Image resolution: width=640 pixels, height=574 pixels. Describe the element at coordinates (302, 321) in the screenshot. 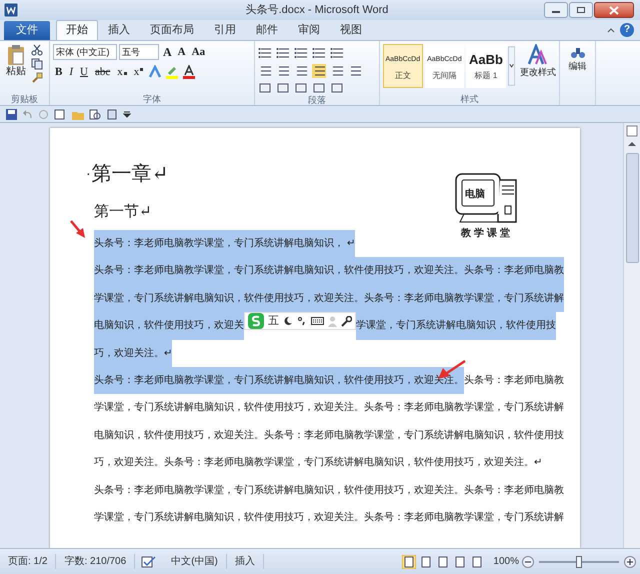

I see `punctuation-icon` at that location.